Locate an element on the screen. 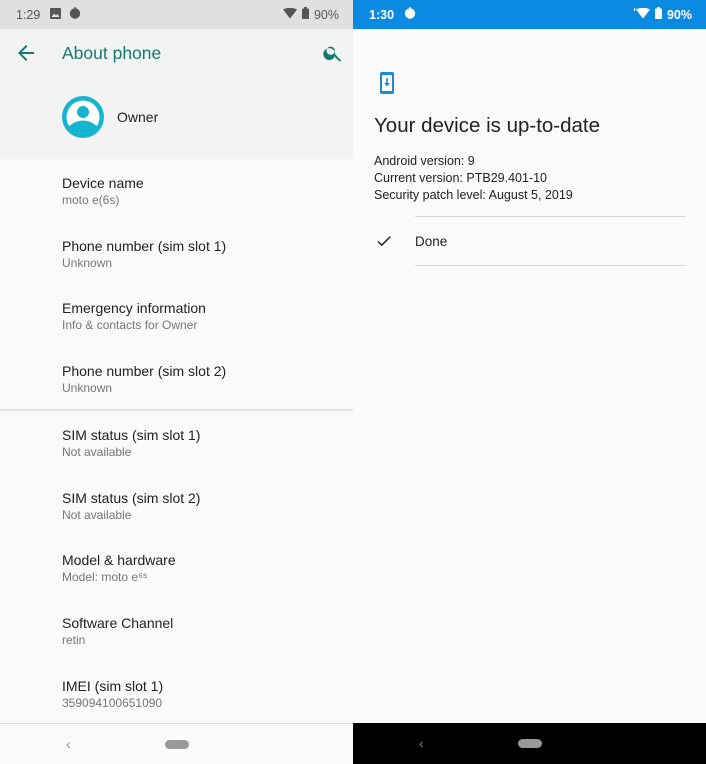 This screenshot has height=764, width=706. search-icon is located at coordinates (333, 53).